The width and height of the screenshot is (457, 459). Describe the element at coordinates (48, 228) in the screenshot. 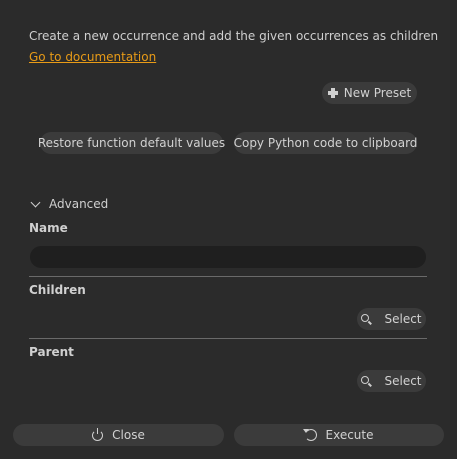

I see `name-field-label: Name` at that location.